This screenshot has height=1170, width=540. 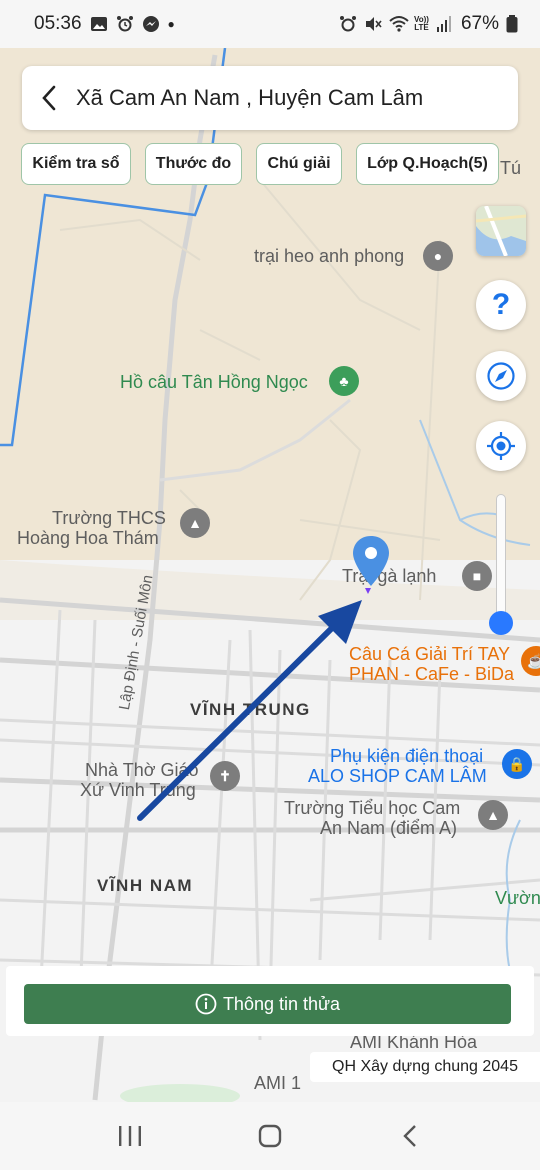 I want to click on crosshair-icon, so click(x=501, y=446).